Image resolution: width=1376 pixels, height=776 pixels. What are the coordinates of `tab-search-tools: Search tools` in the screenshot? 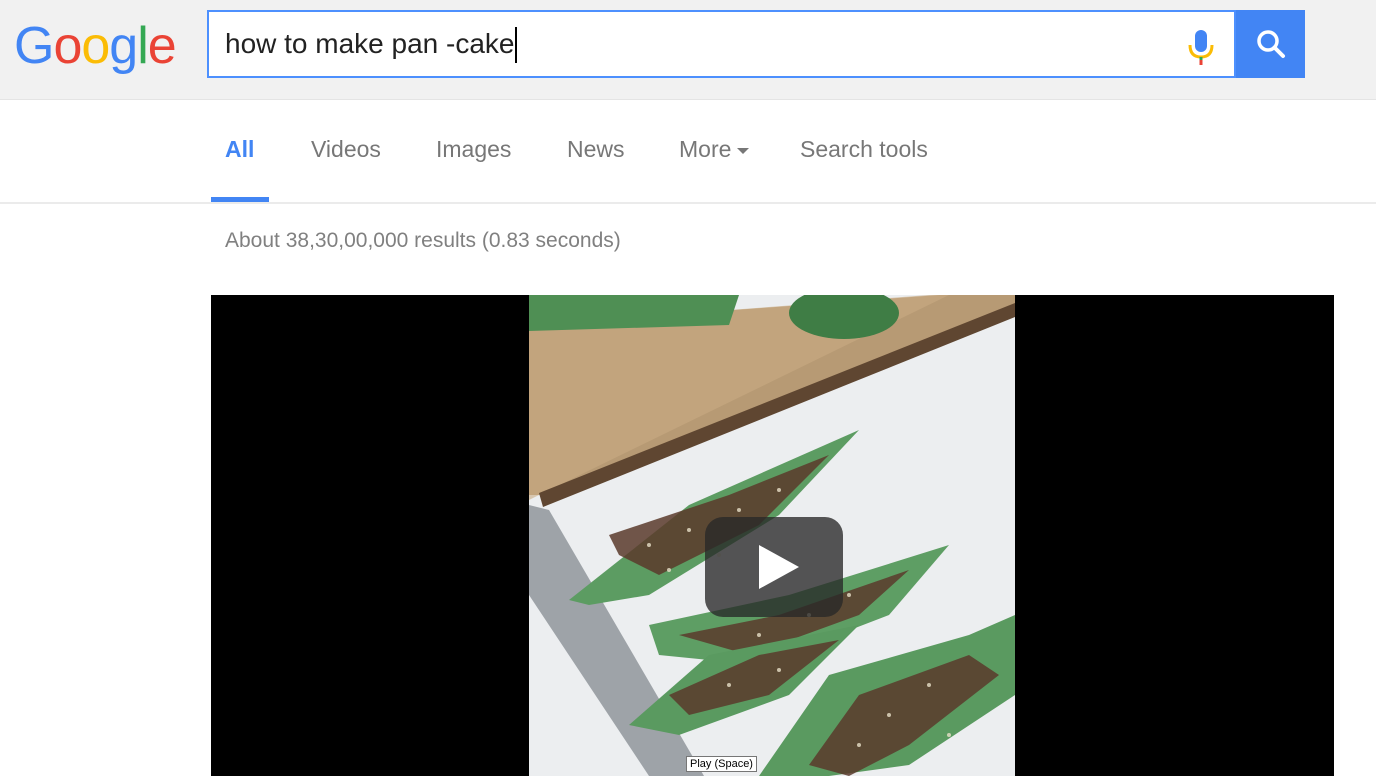 It's located at (864, 149).